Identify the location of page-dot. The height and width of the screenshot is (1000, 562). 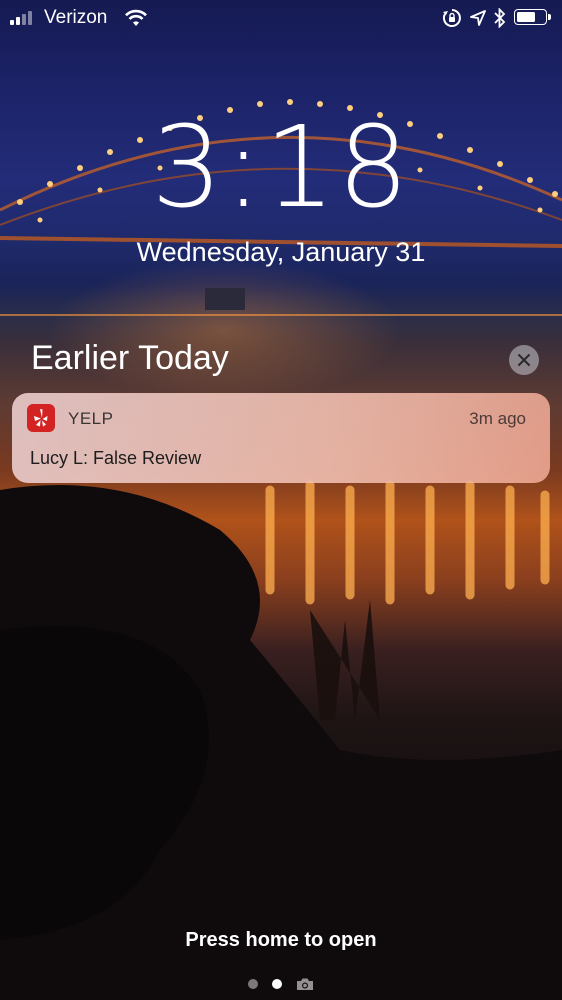
(253, 984).